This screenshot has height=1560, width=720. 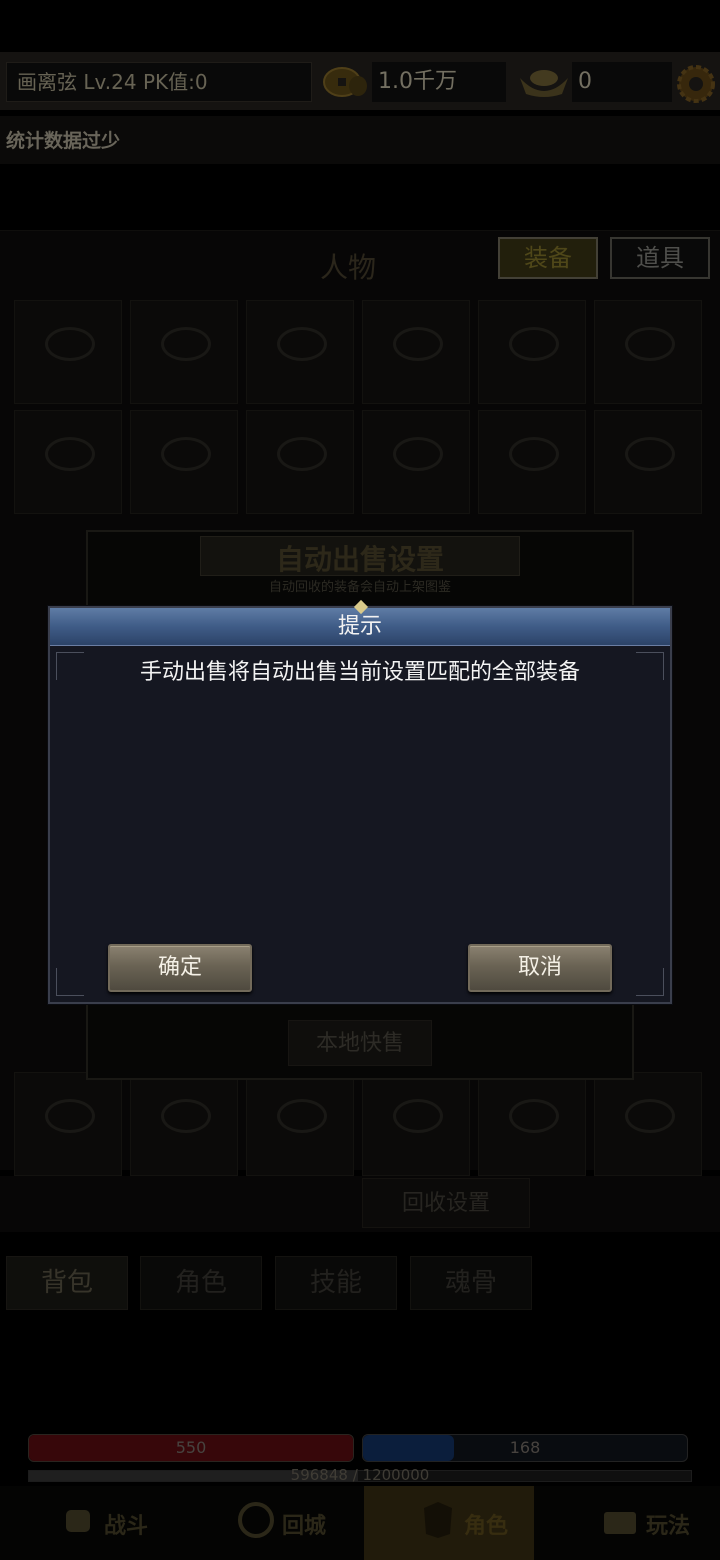 What do you see at coordinates (180, 968) in the screenshot?
I see `confirm-button: 确定` at bounding box center [180, 968].